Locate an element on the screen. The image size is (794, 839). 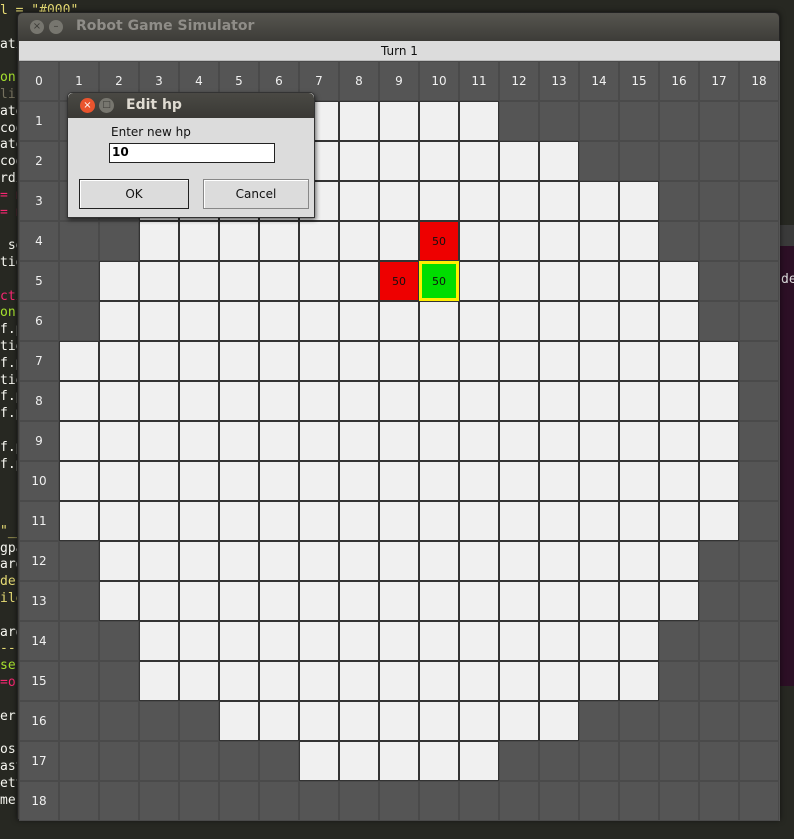
dialog-maximize-button: □ is located at coordinates (106, 105).